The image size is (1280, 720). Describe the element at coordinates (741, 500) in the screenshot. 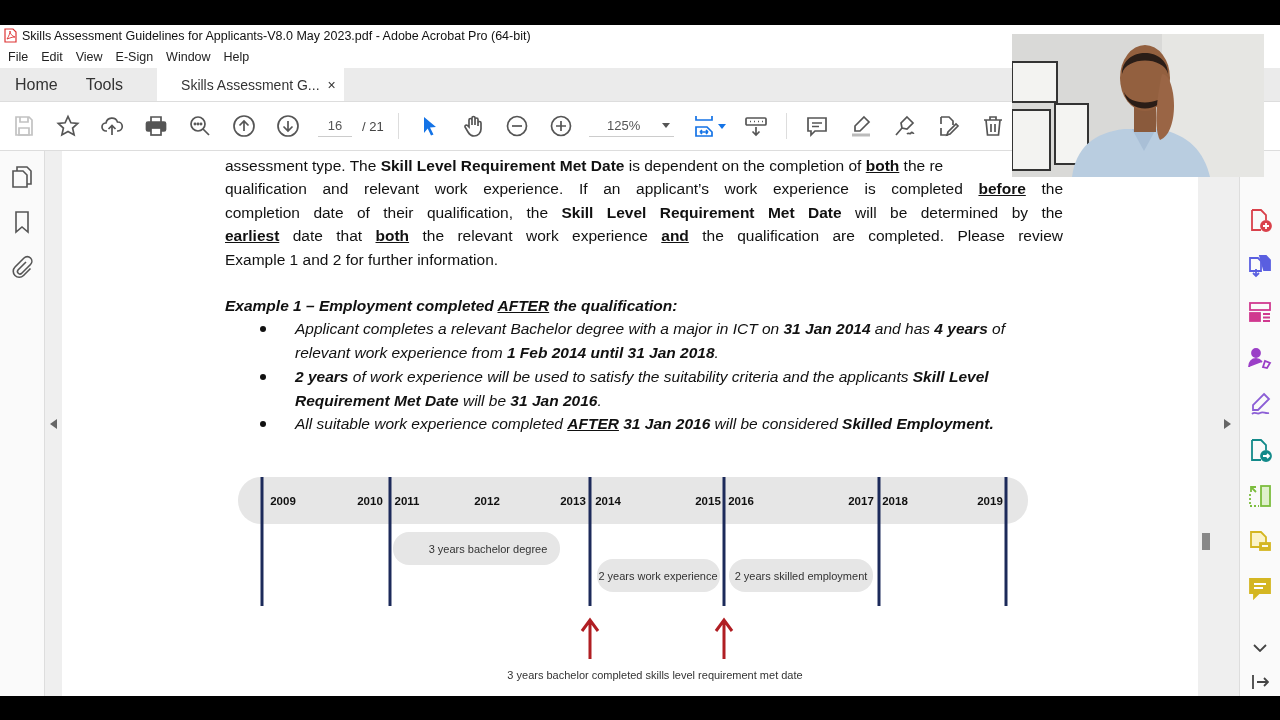

I see `year-label: 2016` at that location.